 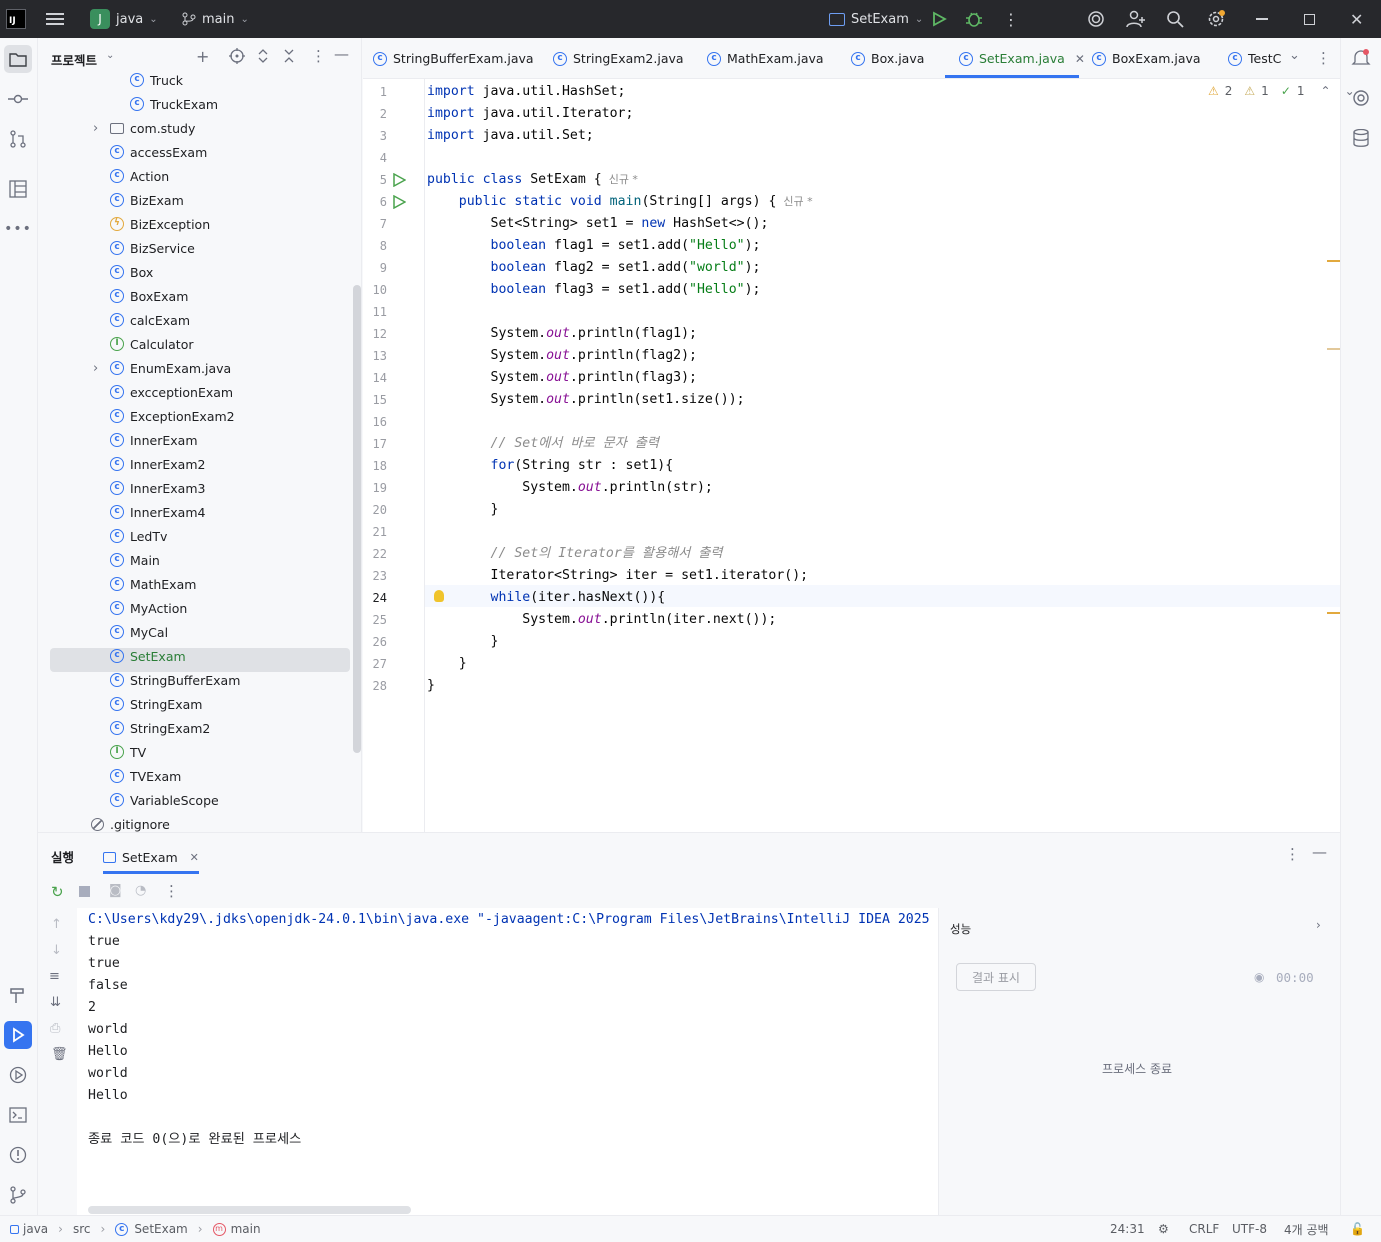 I want to click on more-tools-icon: •••, so click(x=18, y=229).